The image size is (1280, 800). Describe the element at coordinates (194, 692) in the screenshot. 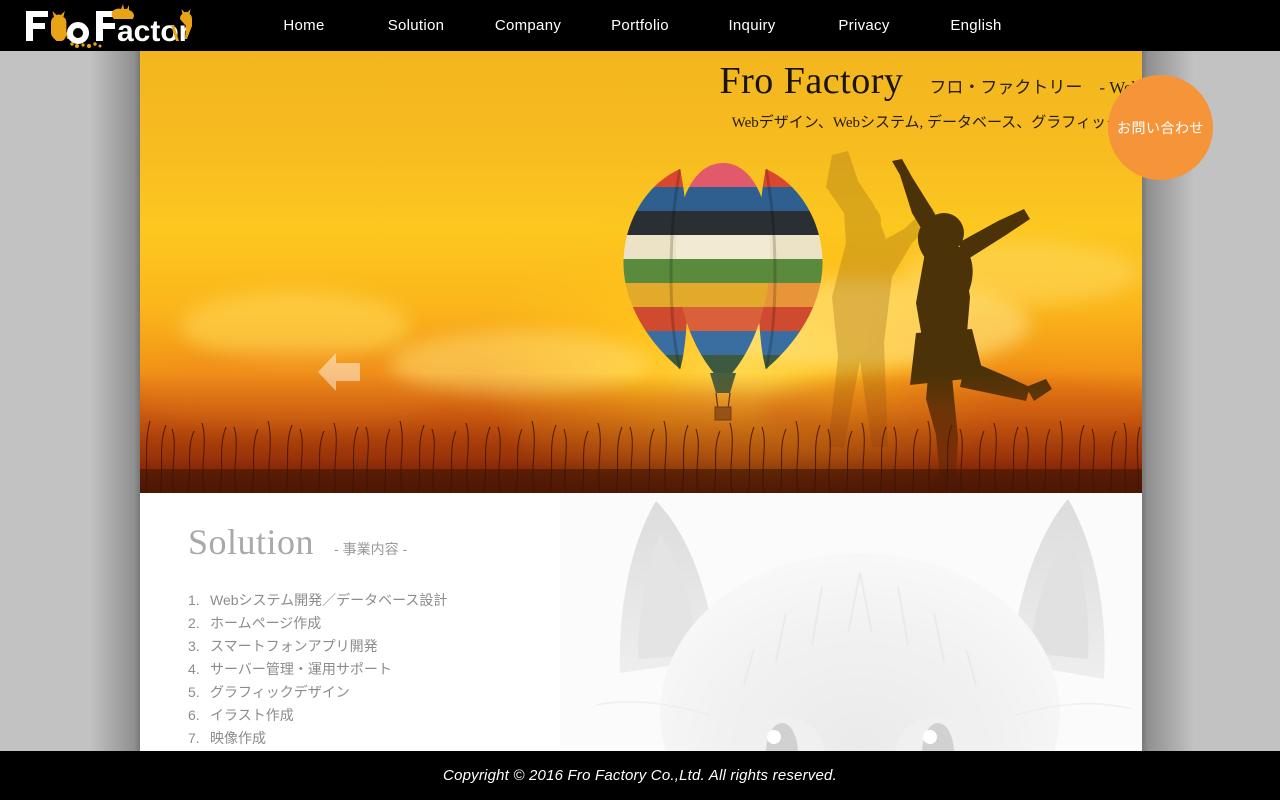

I see `list-item-number: 5.` at that location.